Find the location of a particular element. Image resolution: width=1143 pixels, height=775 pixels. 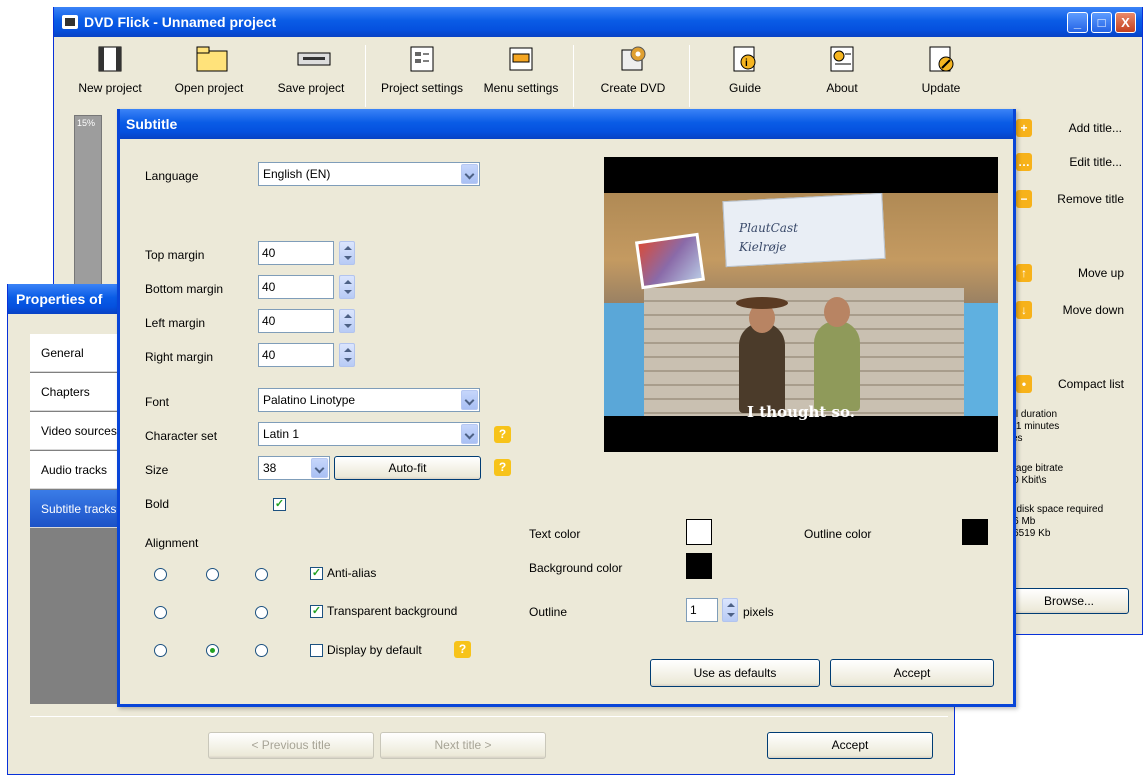

maximize-button: □ is located at coordinates (1101, 22).